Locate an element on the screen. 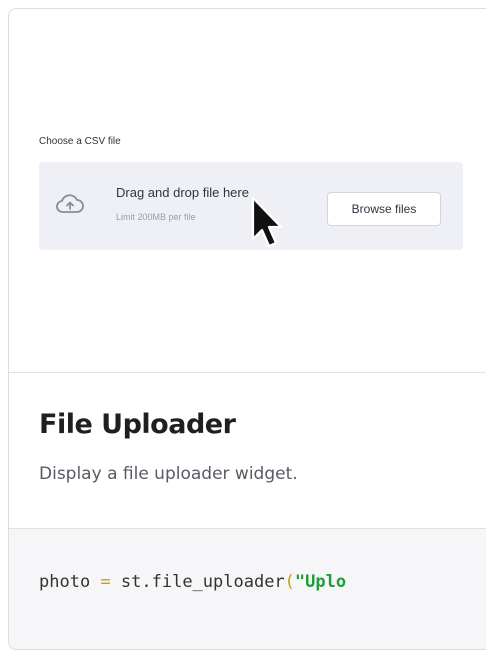 This screenshot has height=650, width=486. code-string-arg: "Uplo is located at coordinates (320, 582).